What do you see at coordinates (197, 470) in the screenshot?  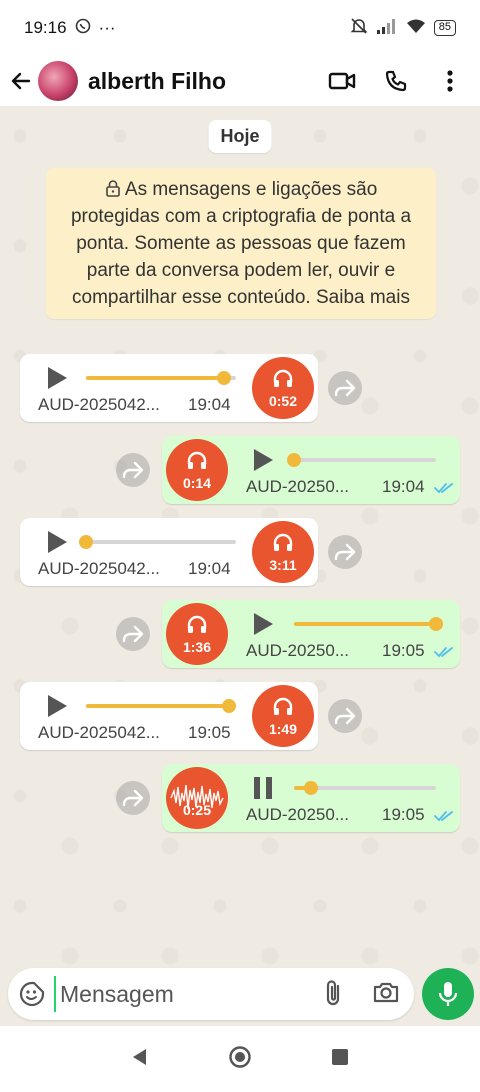 I see `audio-avatar-badge: 0:14` at bounding box center [197, 470].